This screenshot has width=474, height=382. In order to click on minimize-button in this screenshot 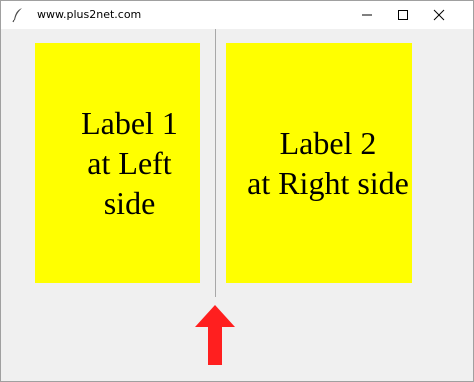, I will do `click(367, 15)`.